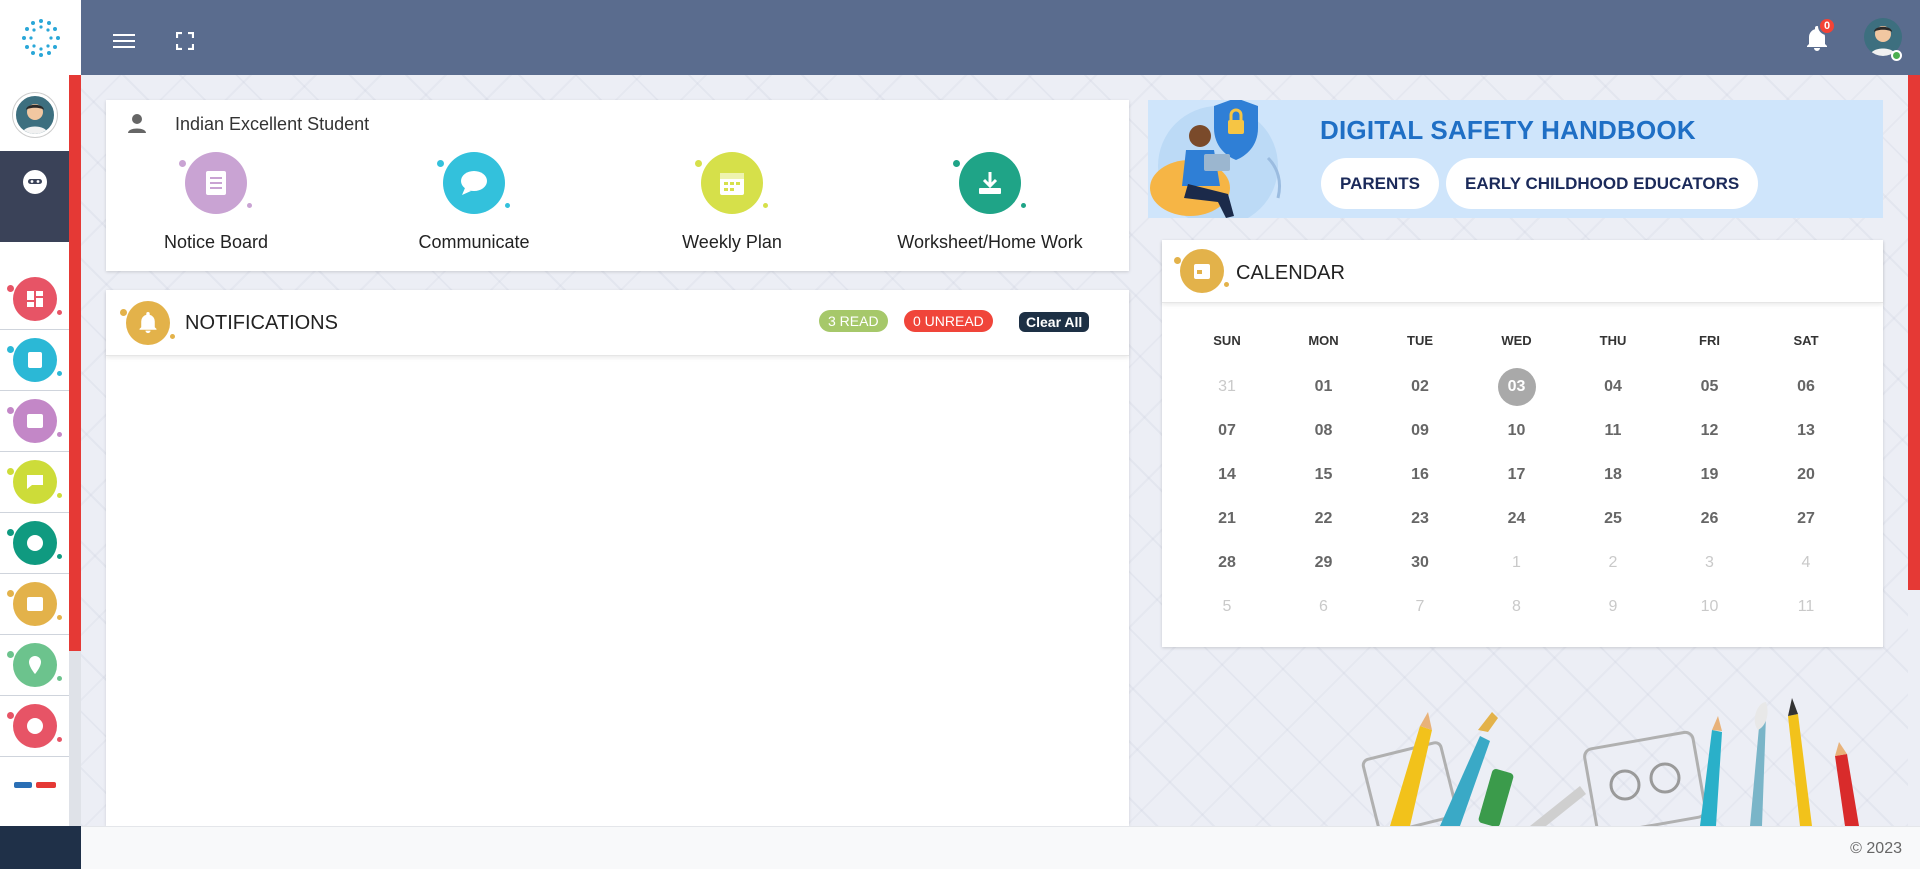 The width and height of the screenshot is (1920, 869). I want to click on calendar-day-number: 14, so click(1227, 474).